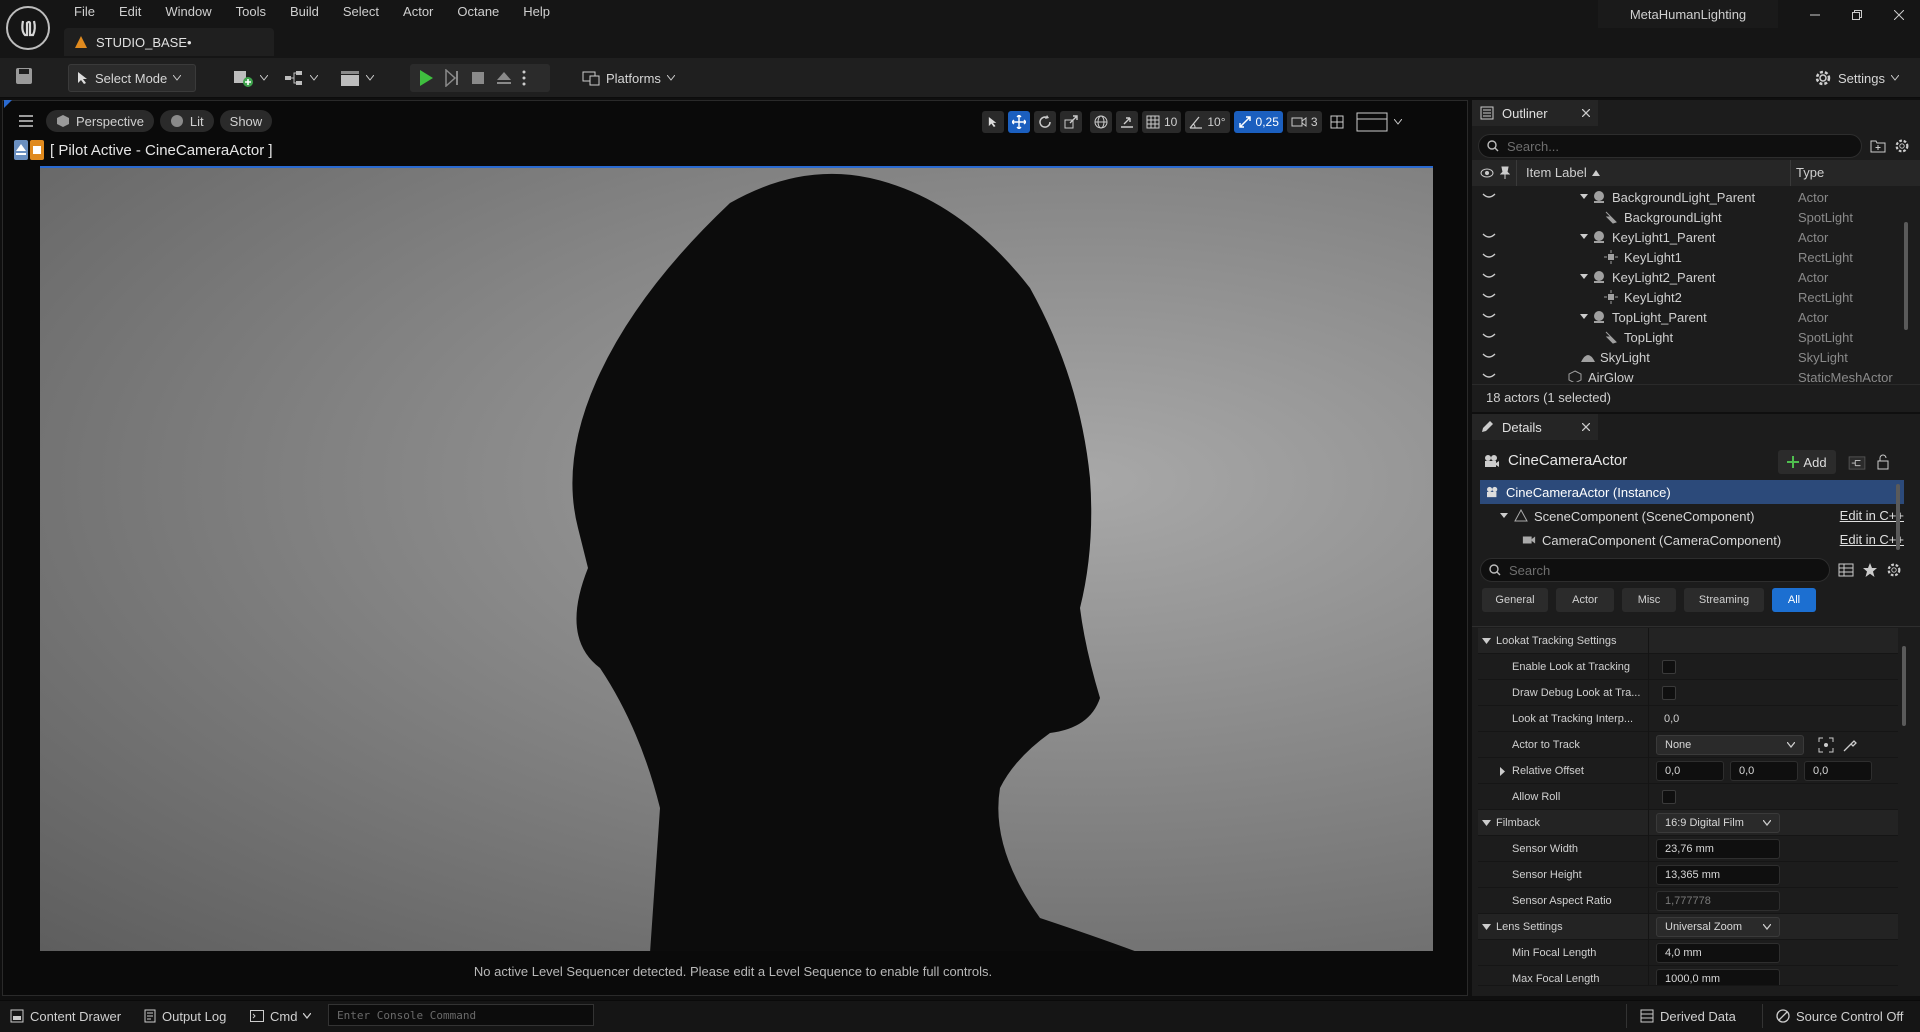  Describe the element at coordinates (1718, 849) in the screenshot. I see `sensor-width-input: 23,76 mm` at that location.